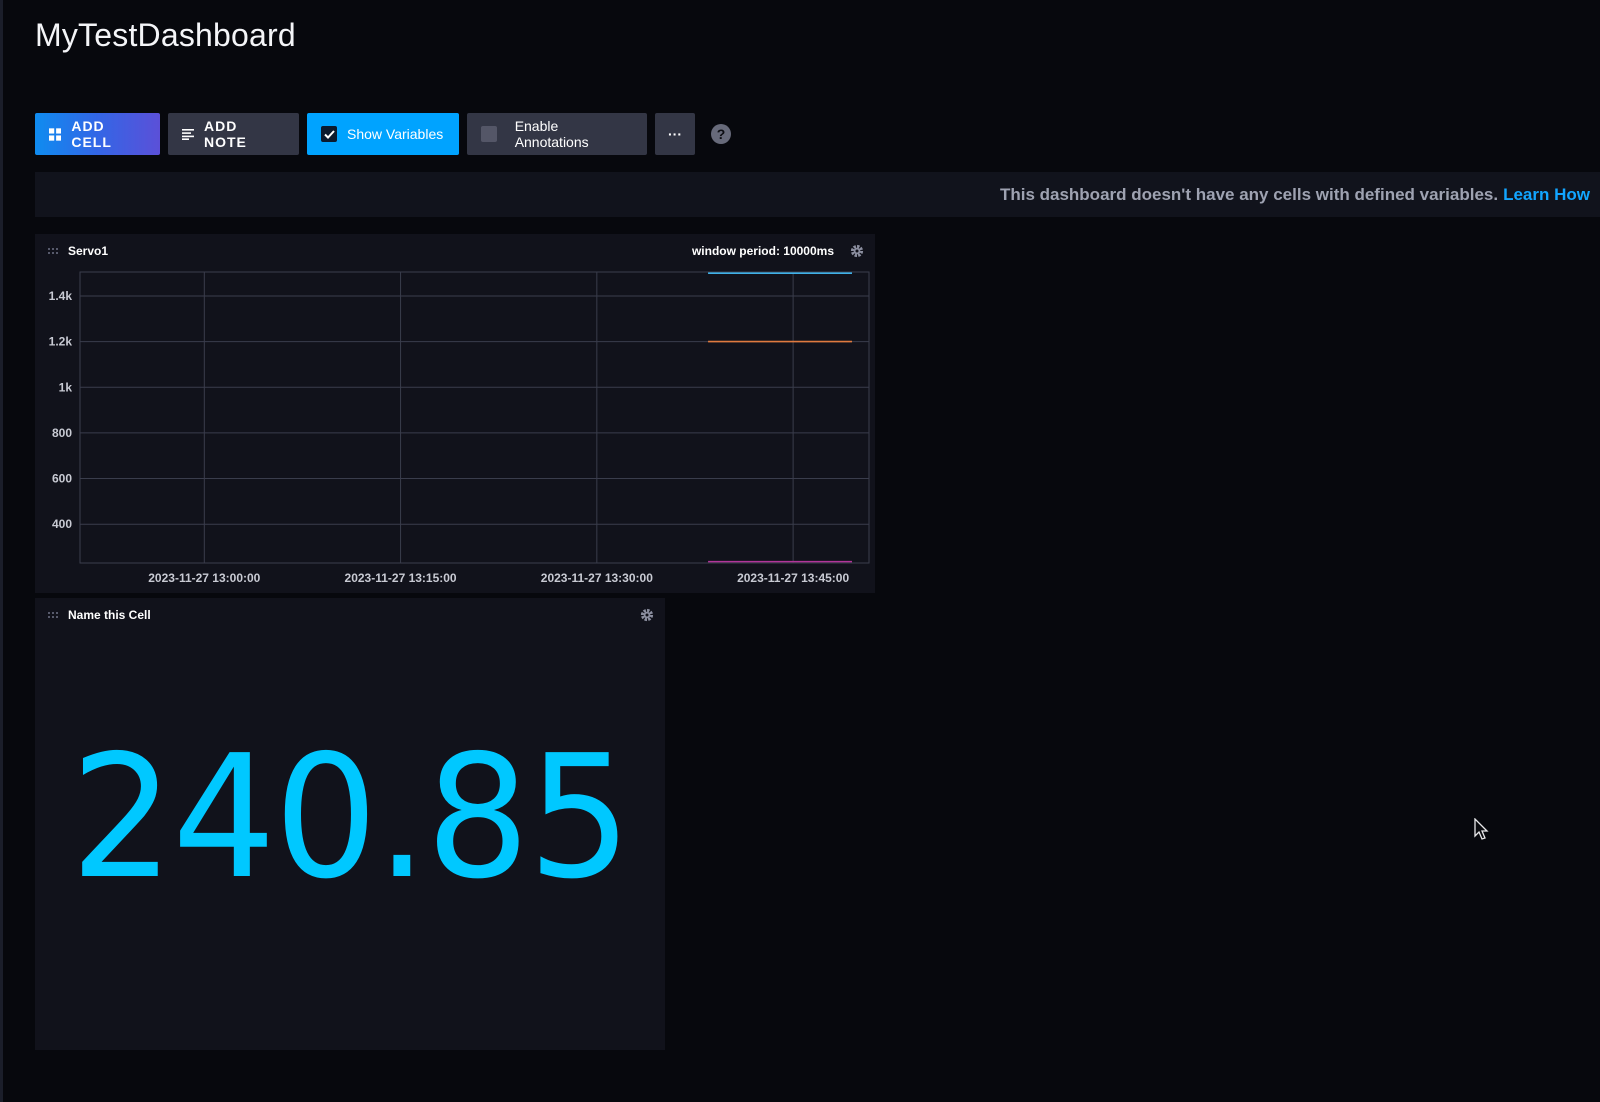 The image size is (1600, 1102). I want to click on x-tick-label: 2023-11-27 13:45:00, so click(793, 578).